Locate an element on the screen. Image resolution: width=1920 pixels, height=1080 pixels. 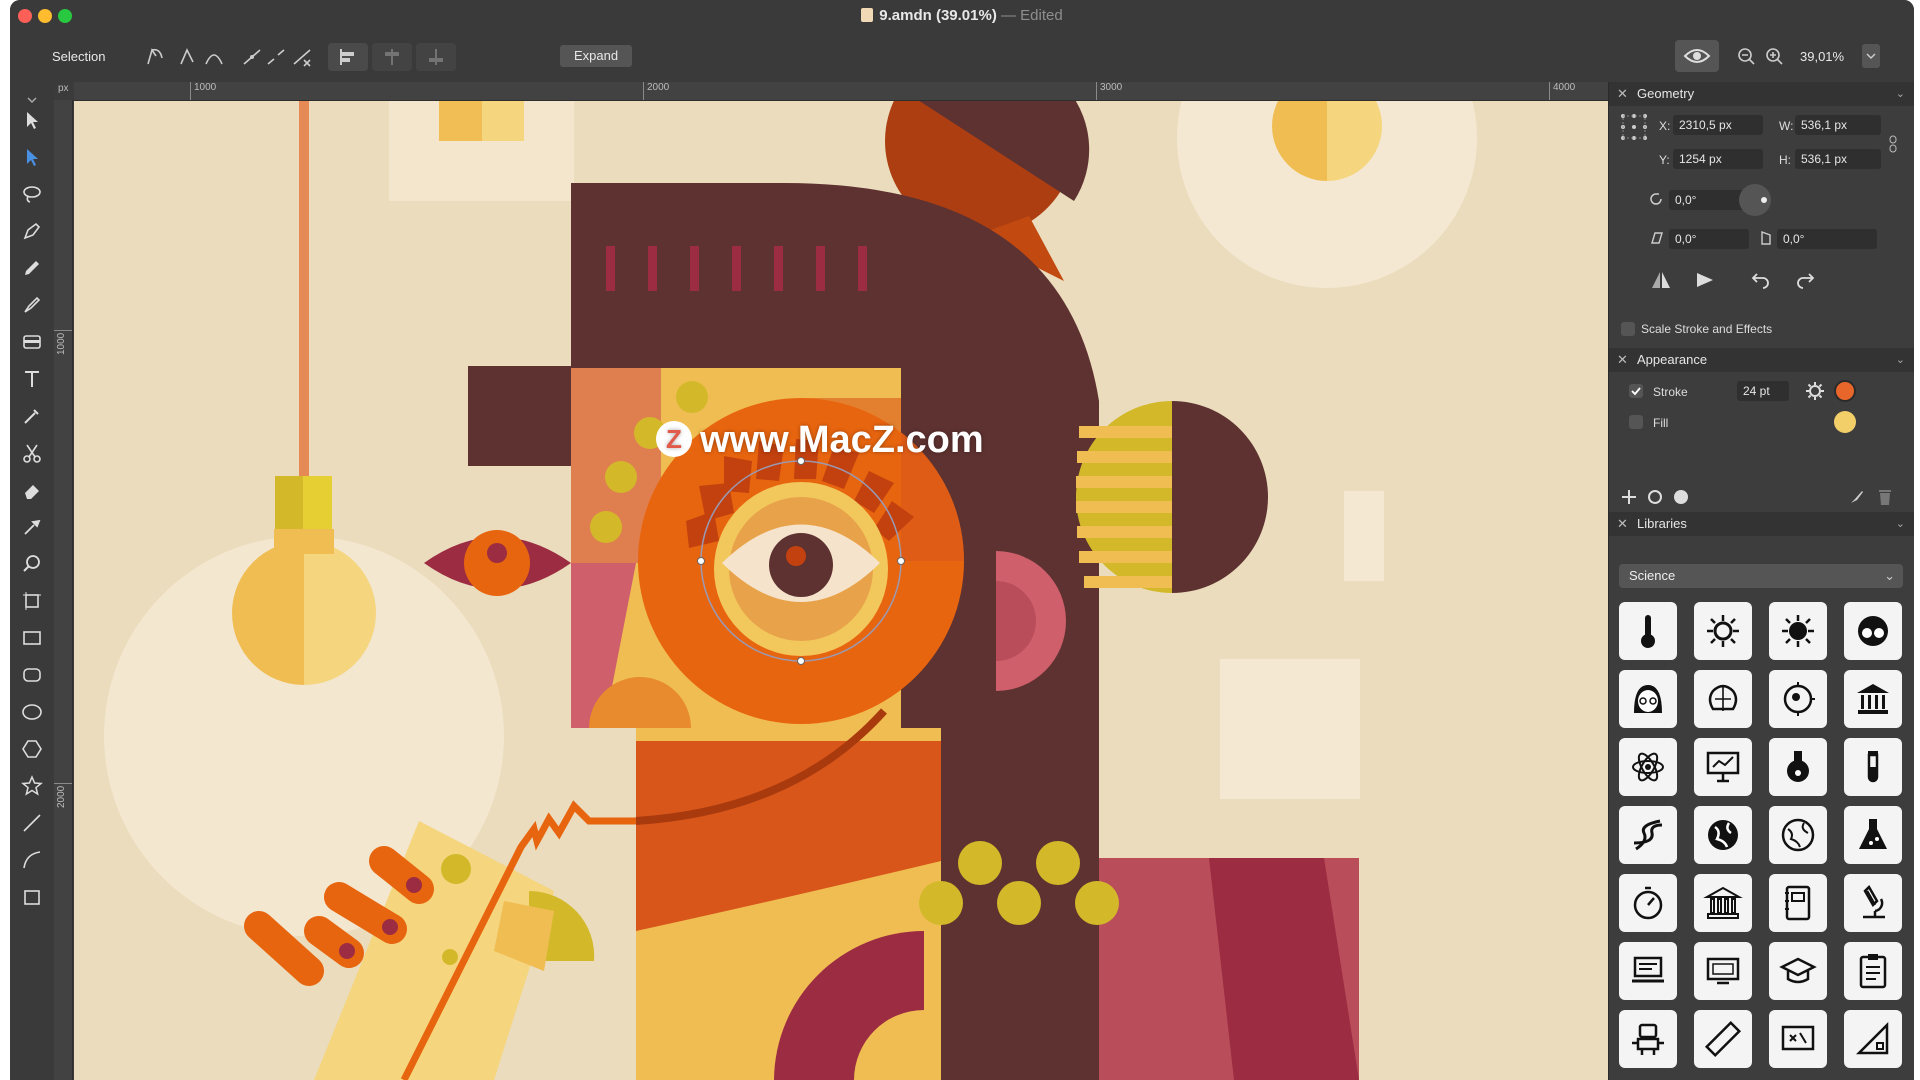
scale-stroke-checkbox is located at coordinates (1628, 329).